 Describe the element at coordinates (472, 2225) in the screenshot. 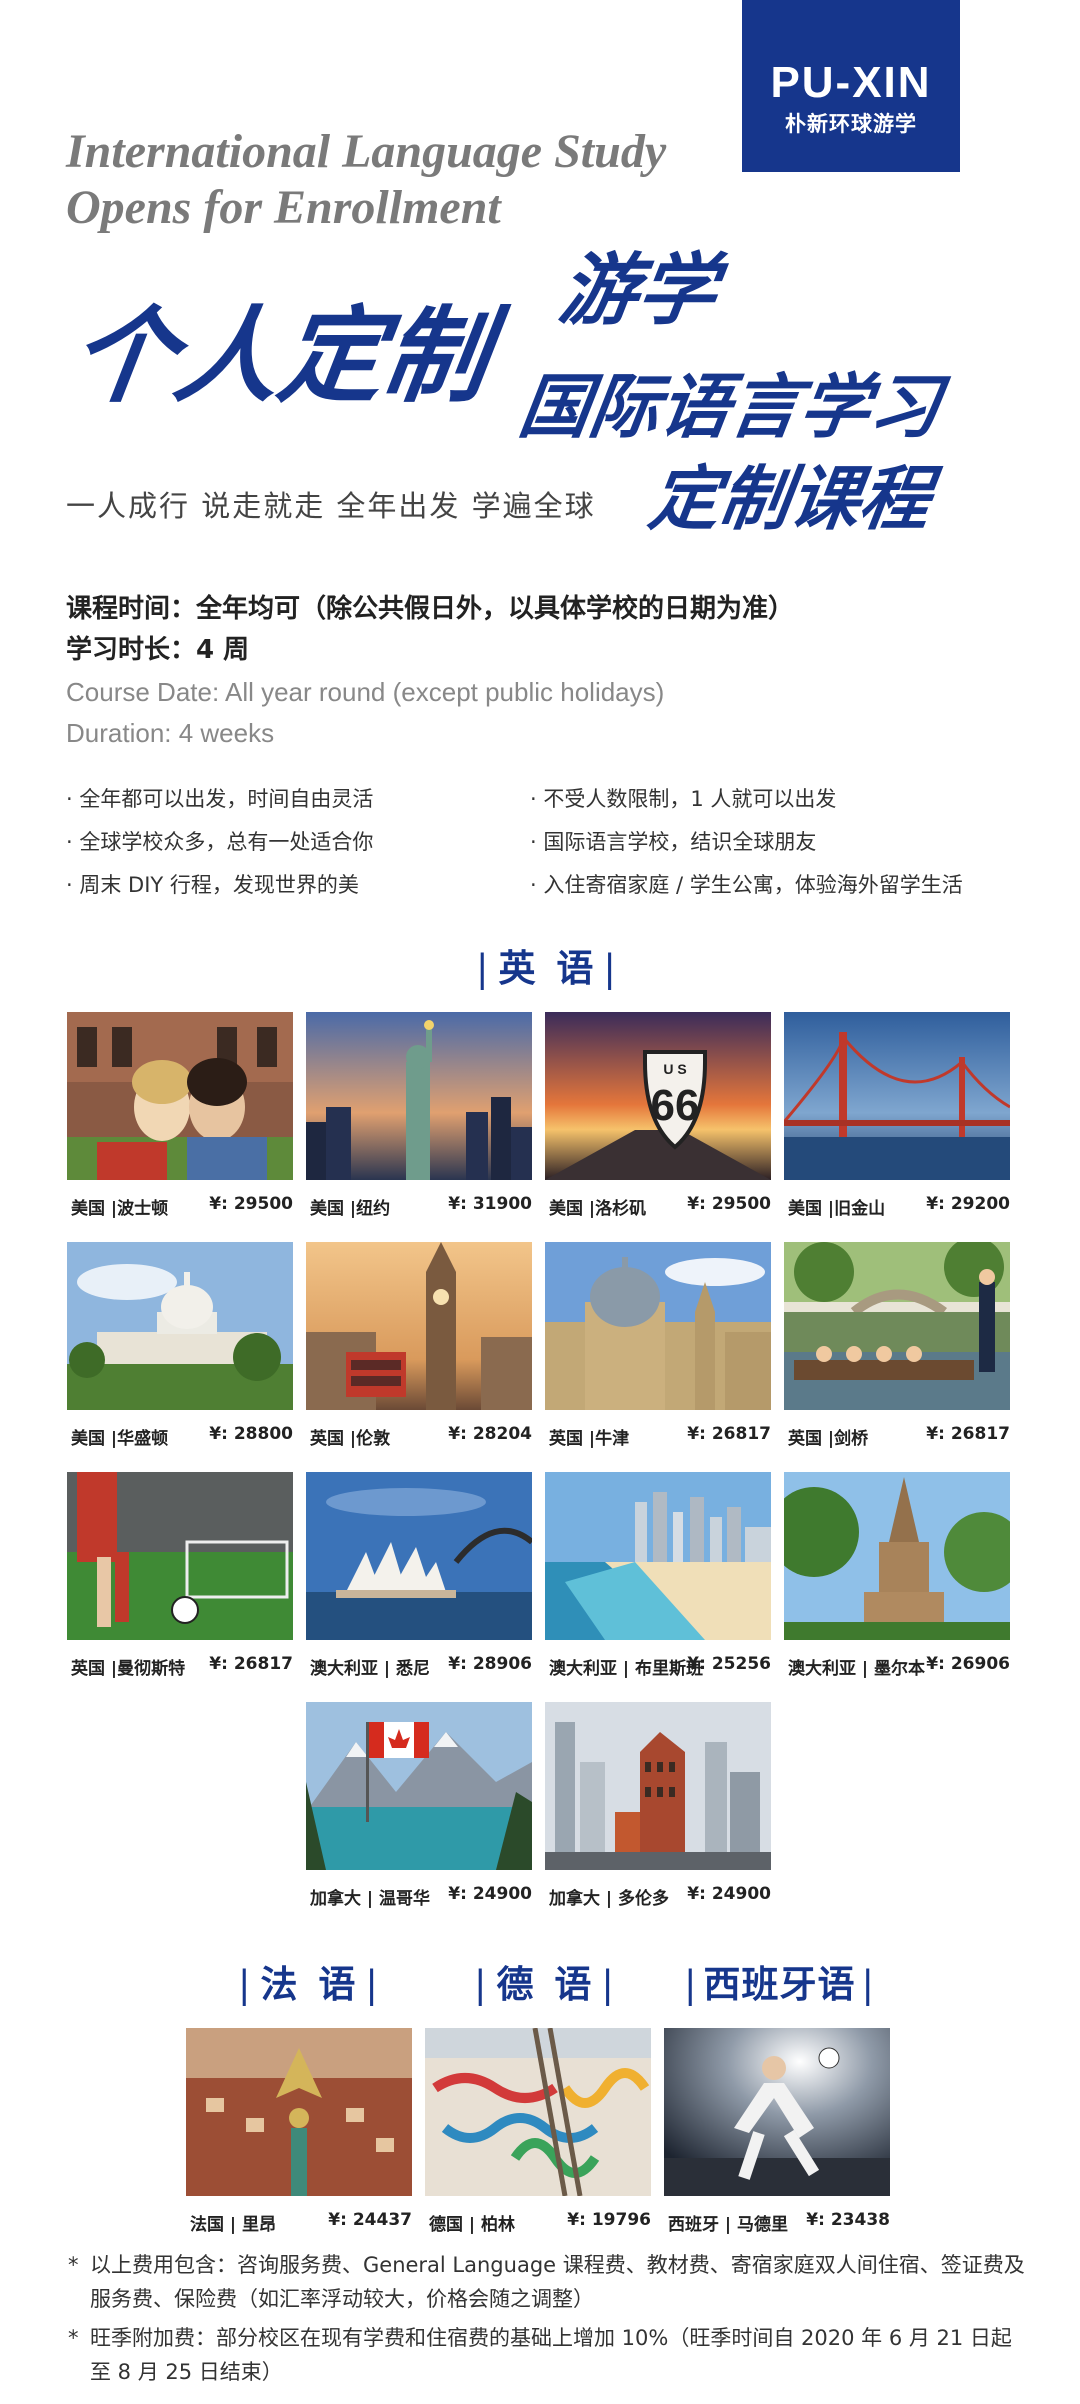

I see `destination-name: 德国 | 柏林` at that location.